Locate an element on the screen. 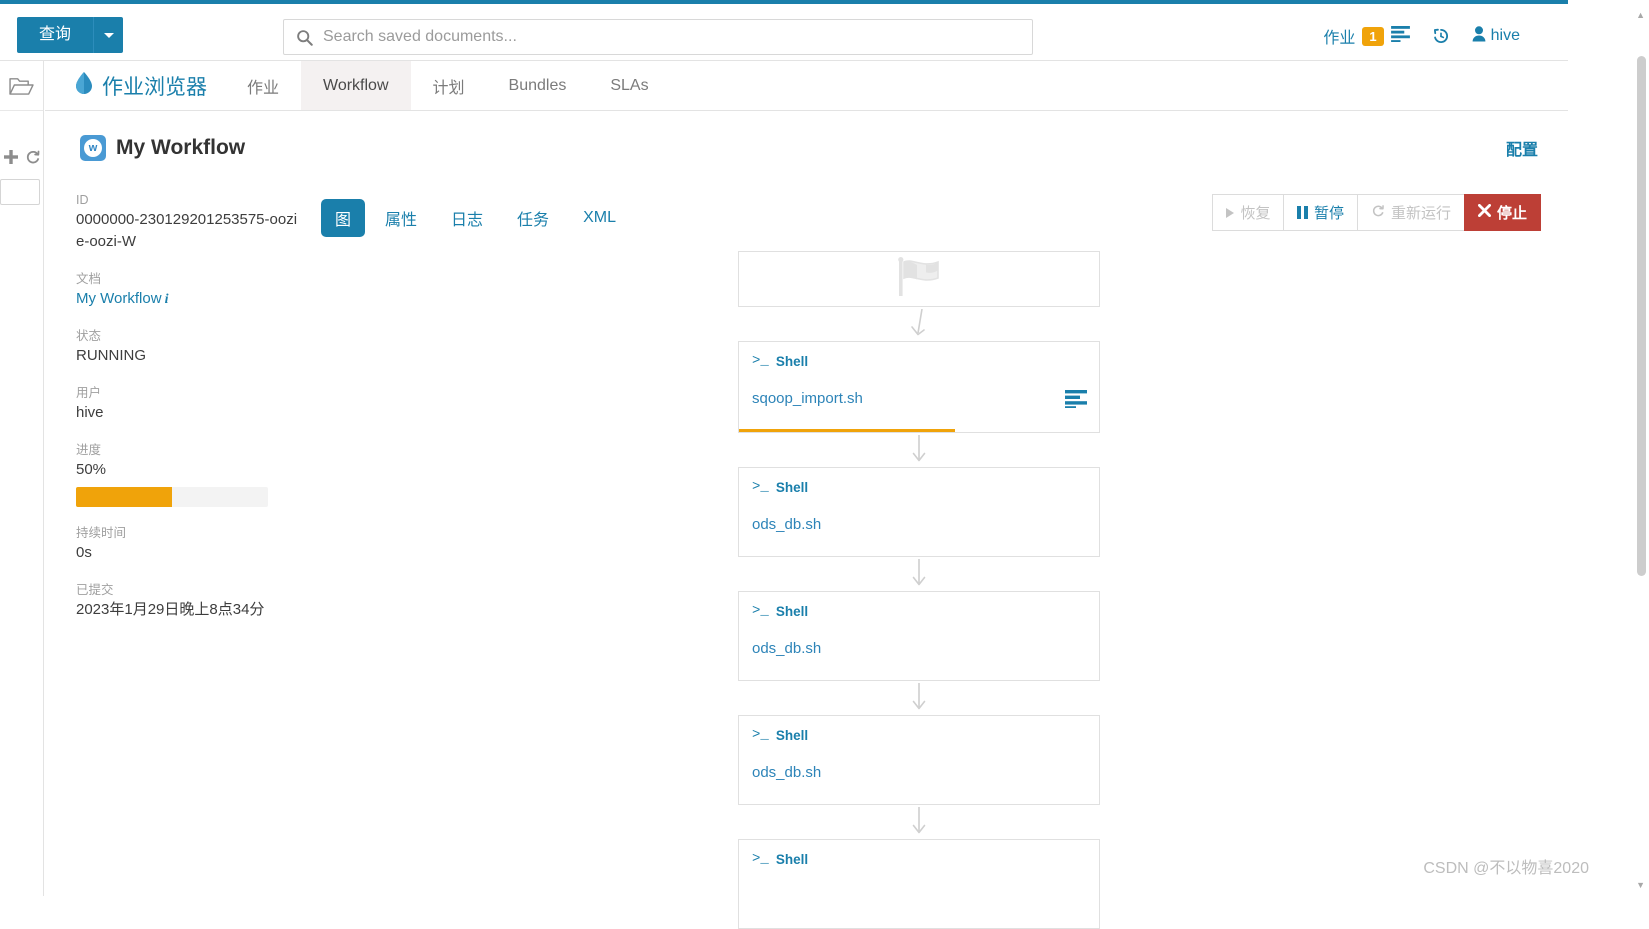  tab-properties: 属性 is located at coordinates (401, 218).